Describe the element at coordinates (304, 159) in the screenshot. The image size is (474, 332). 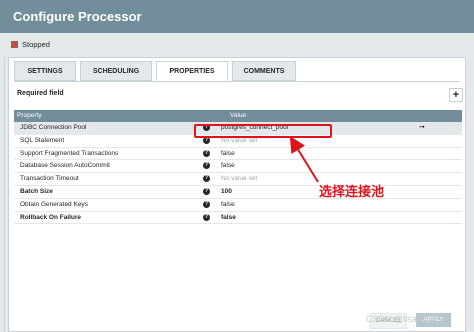
I see `annotation-arrow-icon` at that location.